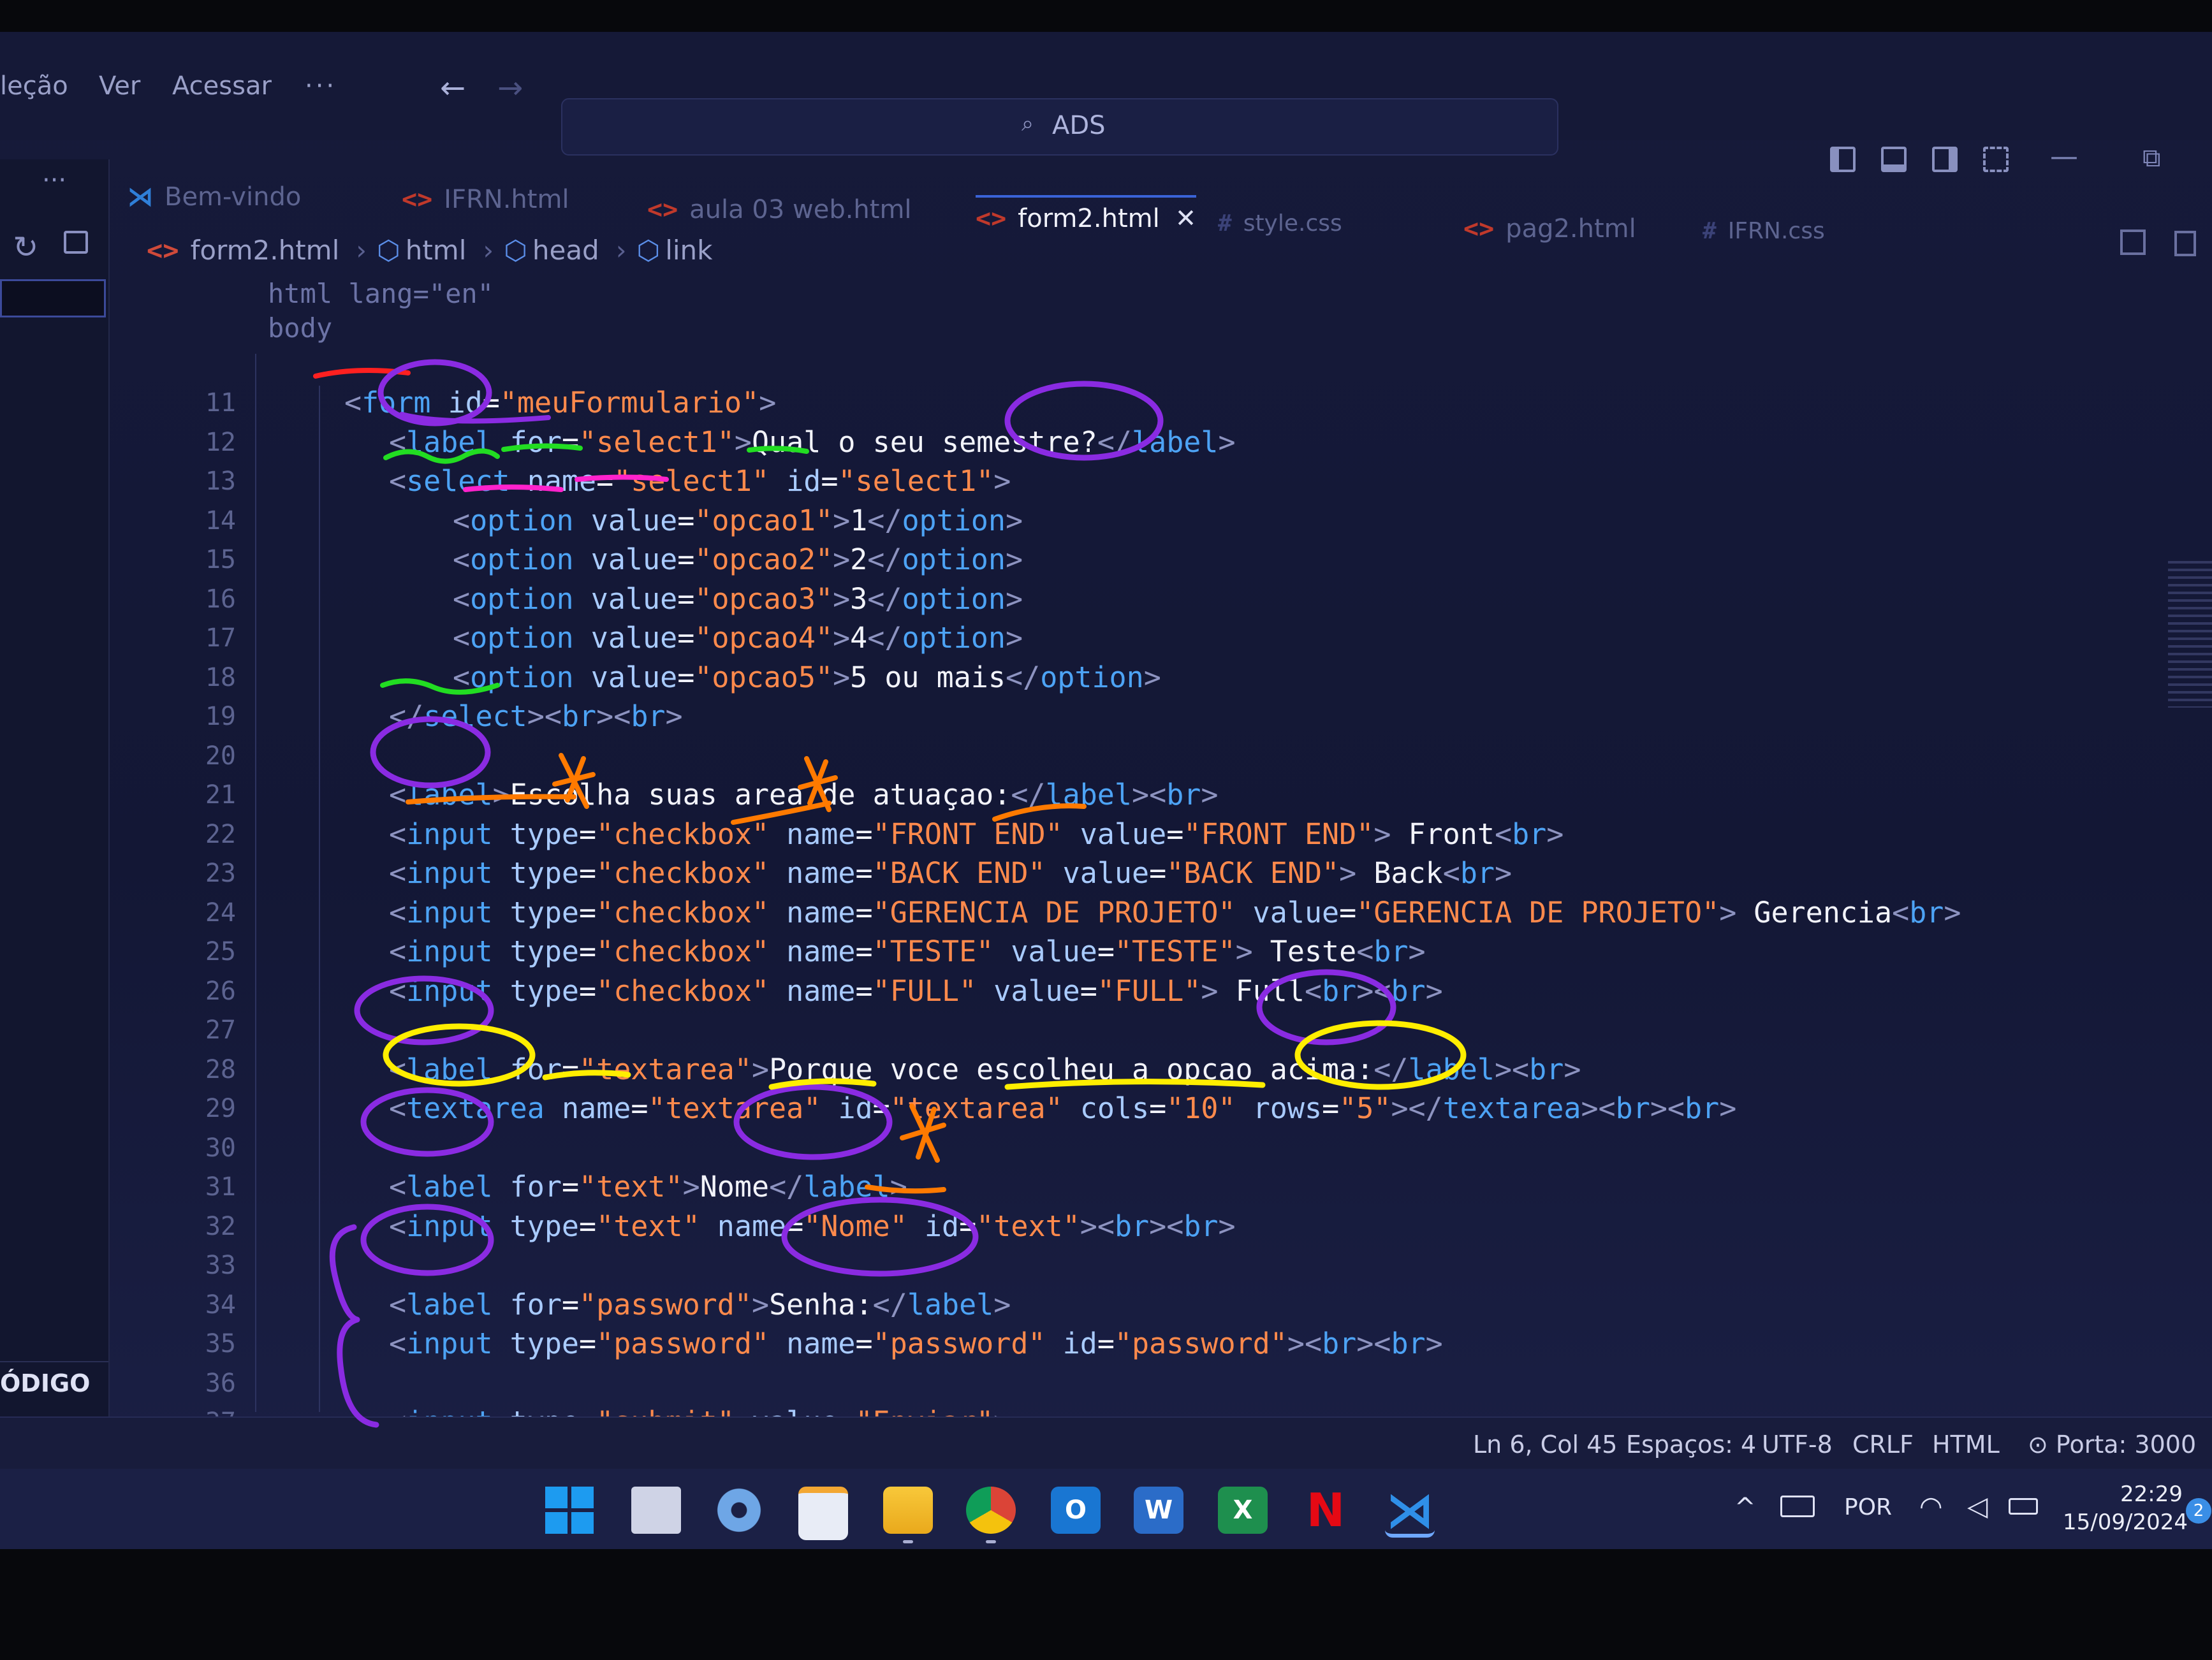  Describe the element at coordinates (1076, 1511) in the screenshot. I see `outlook-icon: O` at that location.